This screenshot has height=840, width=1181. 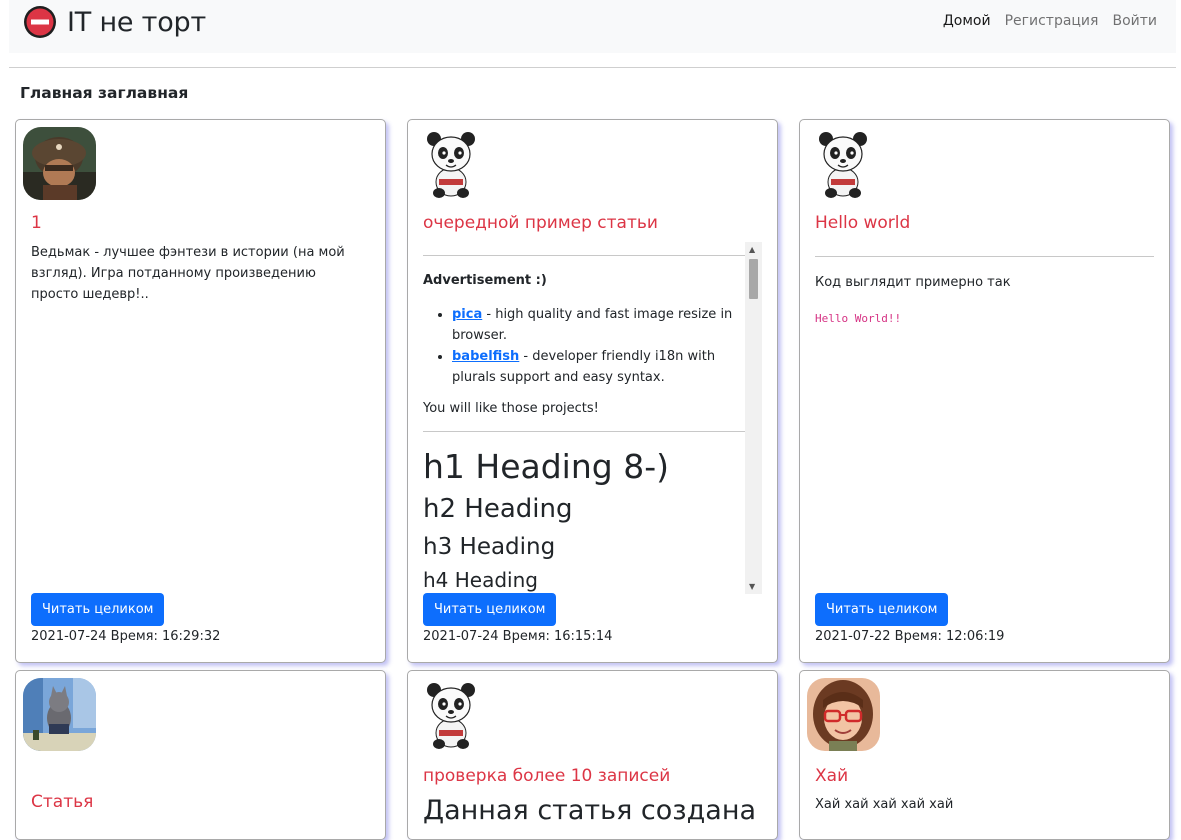 What do you see at coordinates (518, 636) in the screenshot?
I see `card-date: 2021-07-24 Время: 16:15:14` at bounding box center [518, 636].